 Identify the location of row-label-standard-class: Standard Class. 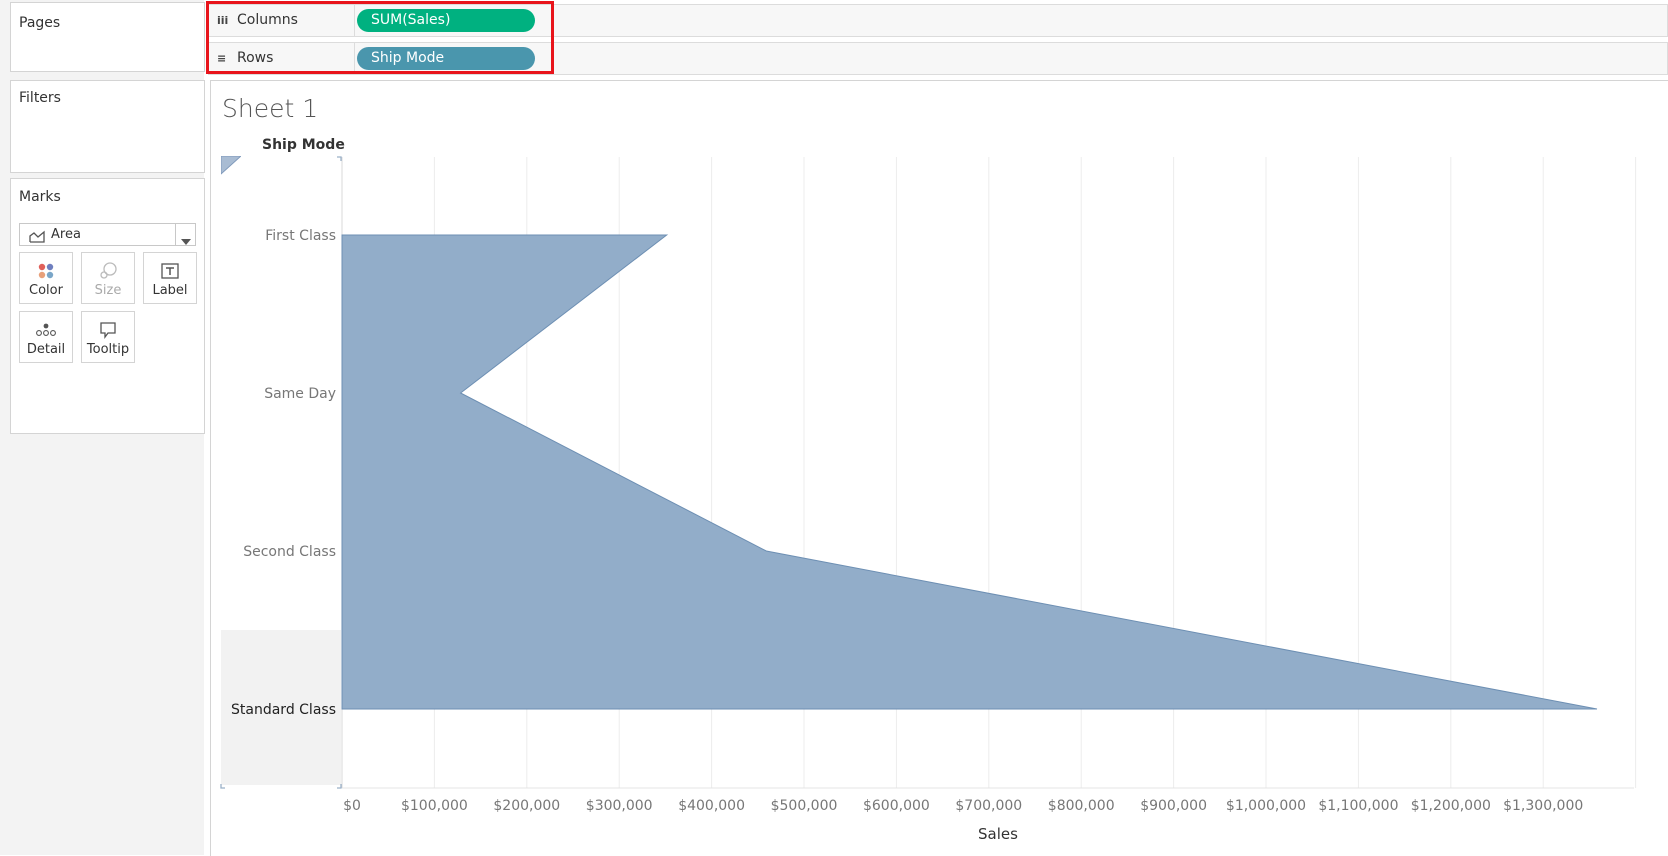
(283, 710).